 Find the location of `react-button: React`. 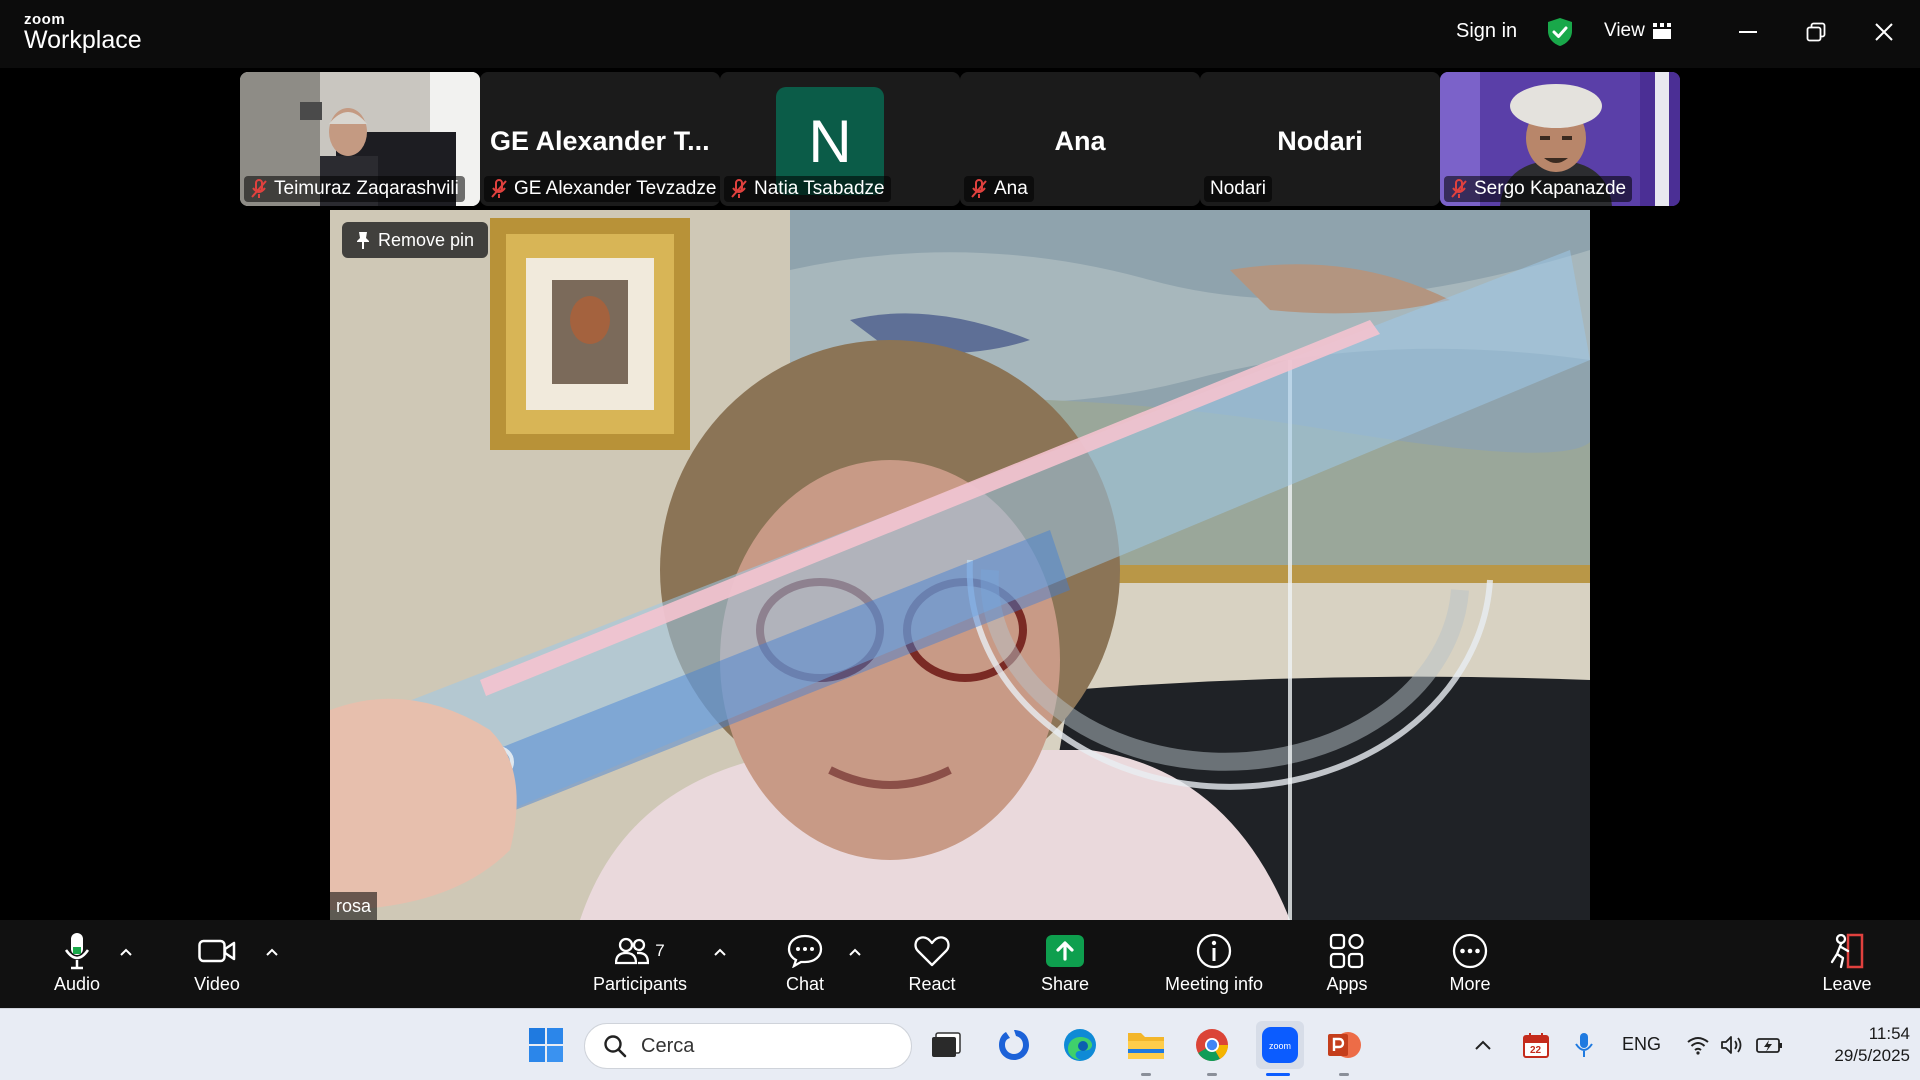

react-button: React is located at coordinates (932, 966).